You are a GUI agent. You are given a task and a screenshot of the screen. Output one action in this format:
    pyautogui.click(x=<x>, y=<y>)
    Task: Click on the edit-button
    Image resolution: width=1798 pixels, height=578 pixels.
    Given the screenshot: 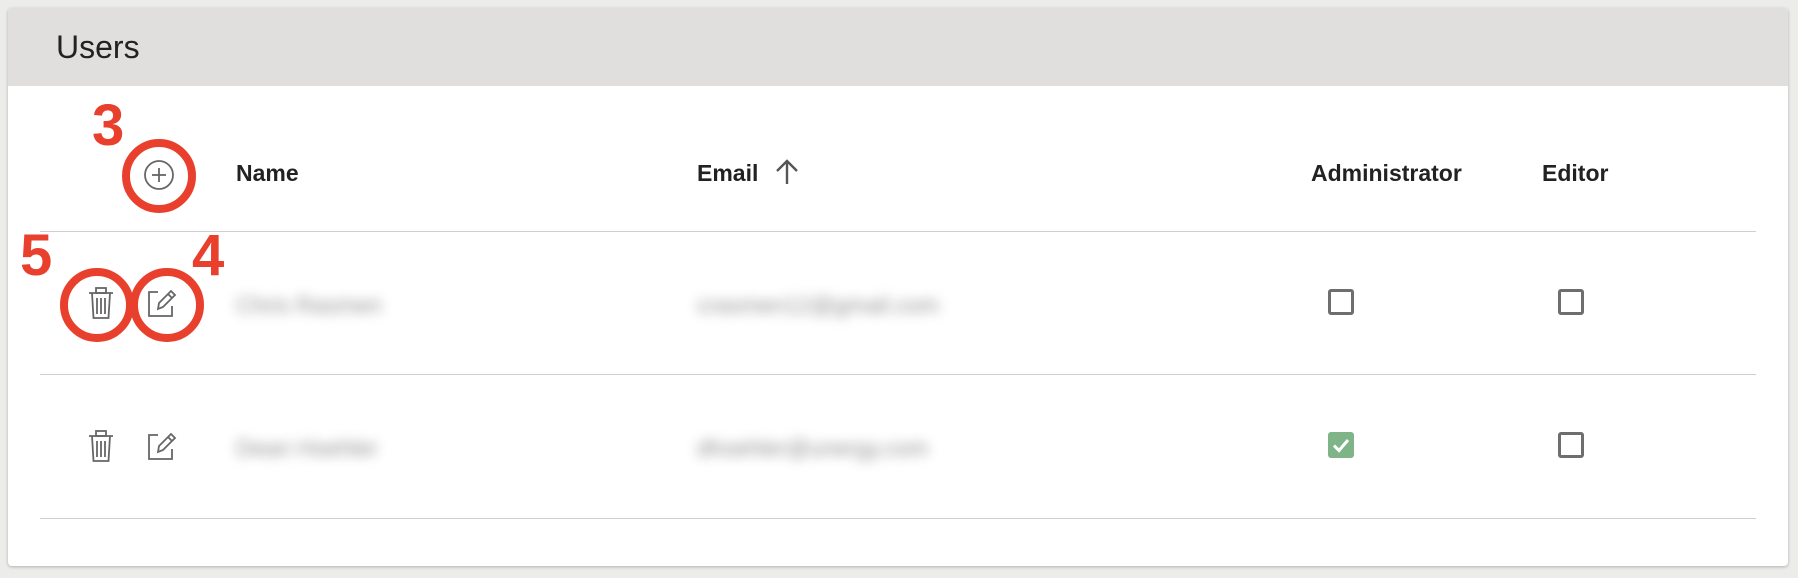 What is the action you would take?
    pyautogui.click(x=161, y=446)
    